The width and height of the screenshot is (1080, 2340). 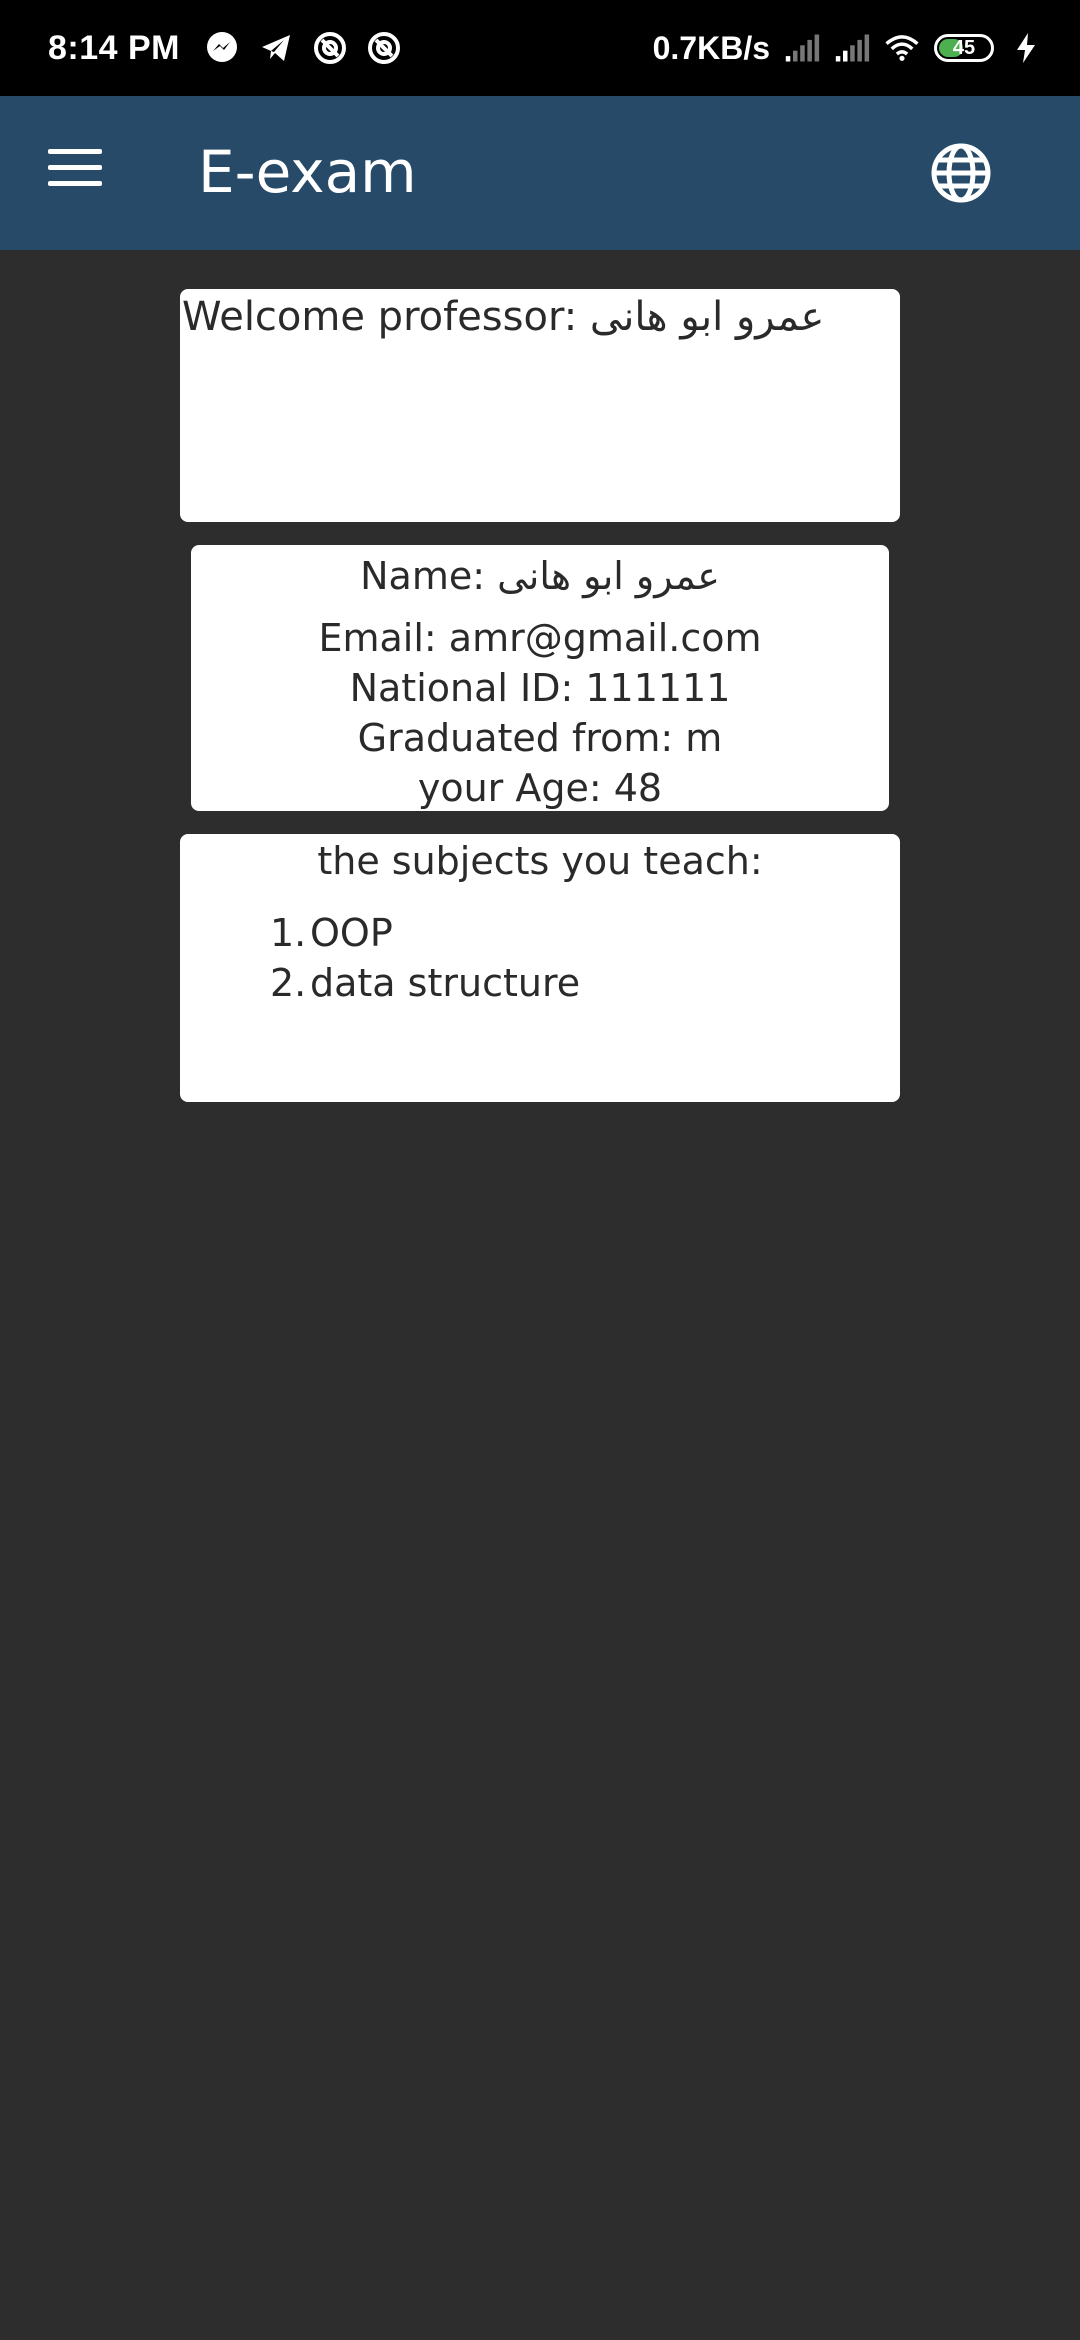 What do you see at coordinates (288, 983) in the screenshot?
I see `list-item-number: 2.` at bounding box center [288, 983].